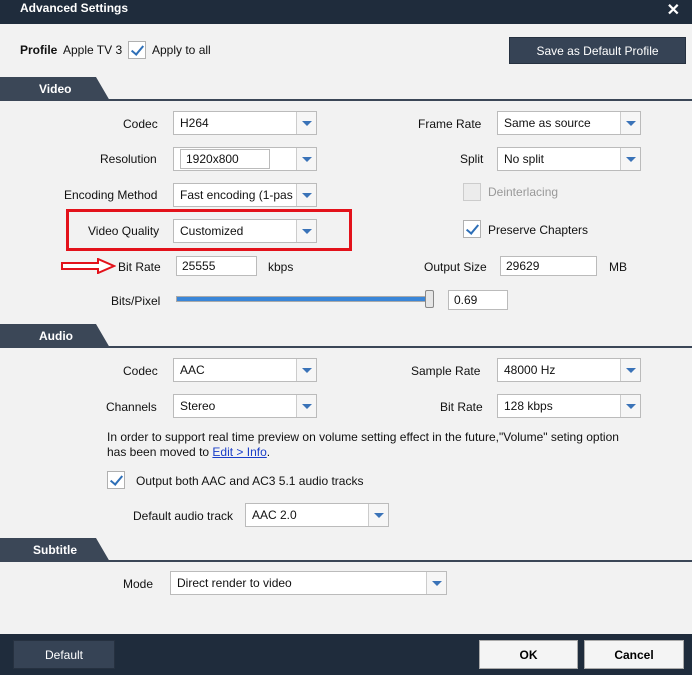 Image resolution: width=692 pixels, height=675 pixels. What do you see at coordinates (140, 124) in the screenshot?
I see `video-codec-label: Codec` at bounding box center [140, 124].